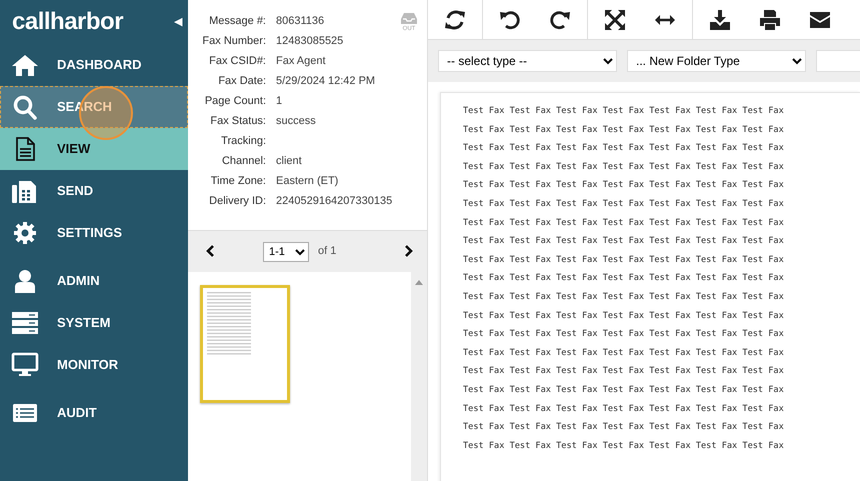 This screenshot has width=860, height=481. Describe the element at coordinates (310, 41) in the screenshot. I see `field-value: 12483085525` at that location.